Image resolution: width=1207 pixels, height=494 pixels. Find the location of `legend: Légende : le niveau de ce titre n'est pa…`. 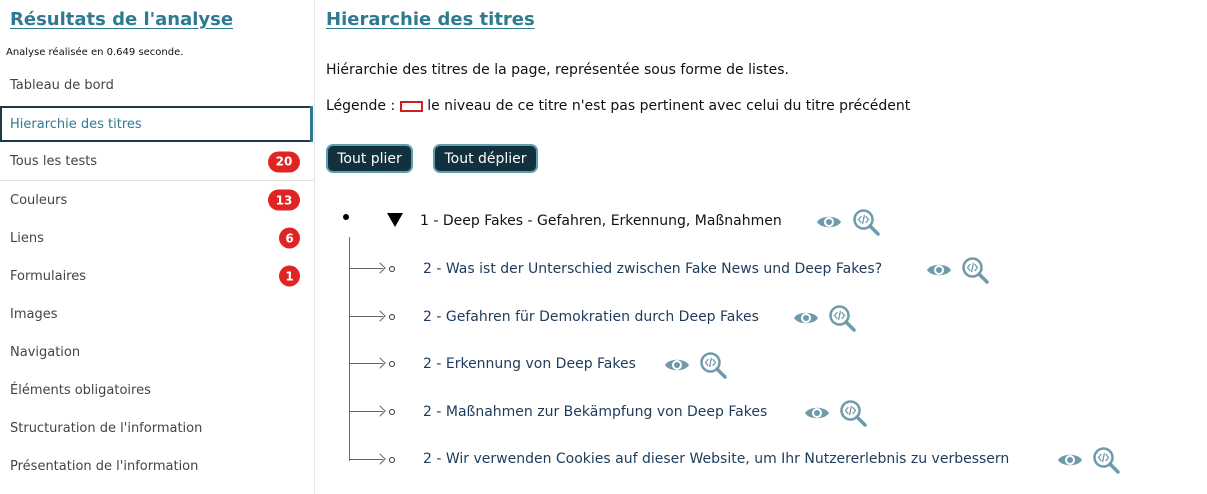

legend: Légende : le niveau de ce titre n'est pa… is located at coordinates (618, 106).